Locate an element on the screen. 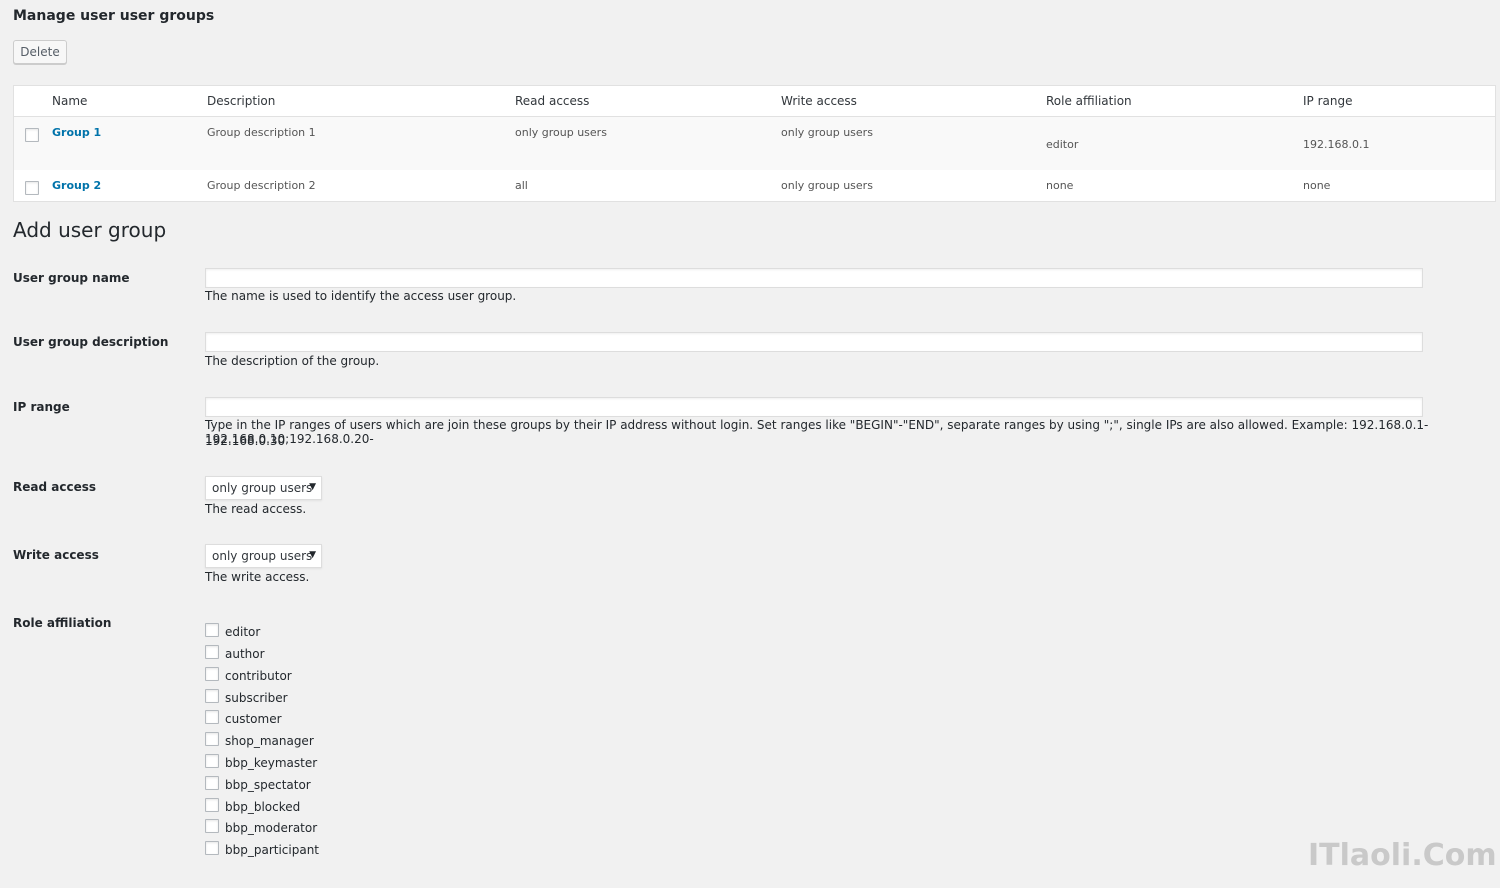 The width and height of the screenshot is (1500, 888). col-header-name: Name is located at coordinates (69, 101).